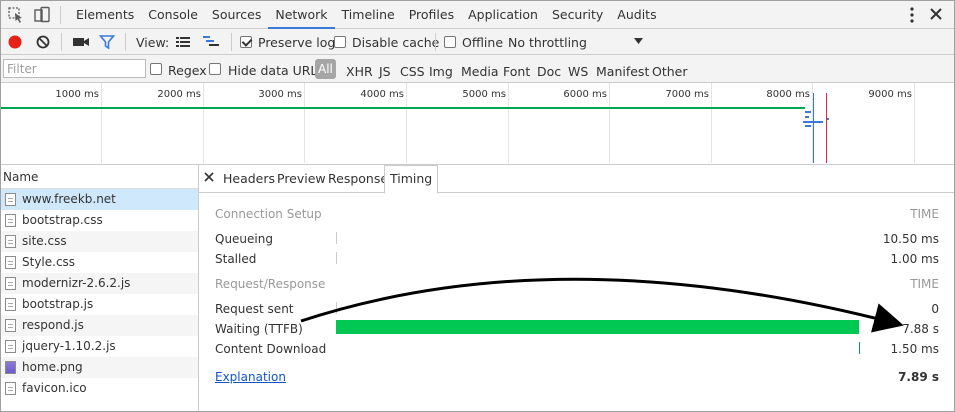 This screenshot has width=955, height=412. I want to click on type-filter-css: CSS, so click(412, 71).